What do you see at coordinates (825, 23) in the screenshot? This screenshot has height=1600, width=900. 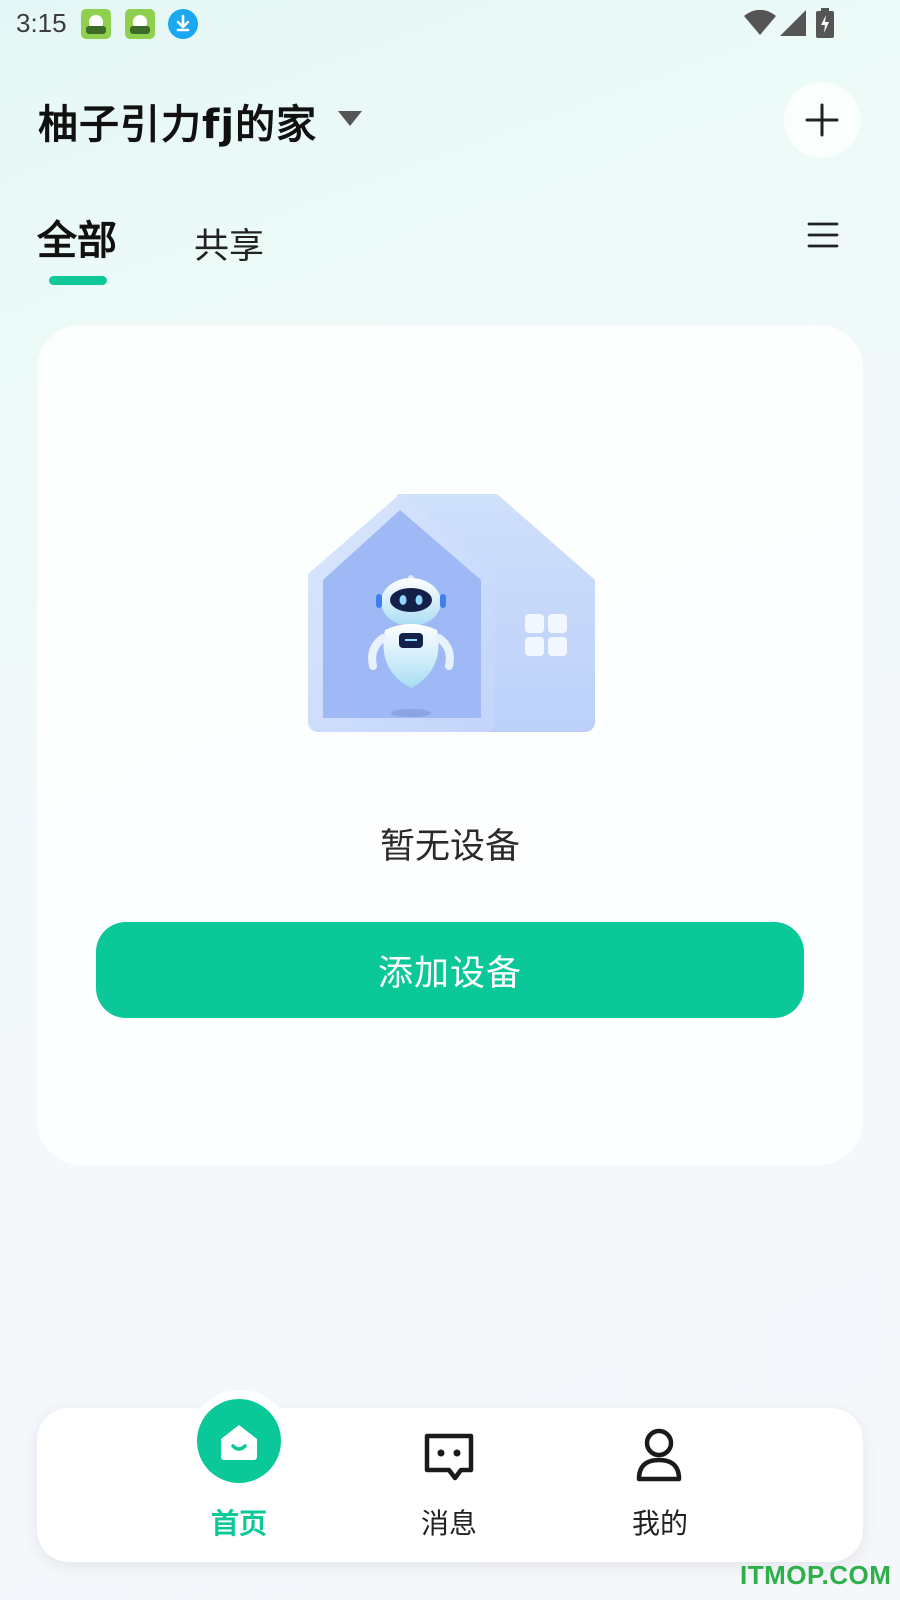 I see `battery-charging-icon` at bounding box center [825, 23].